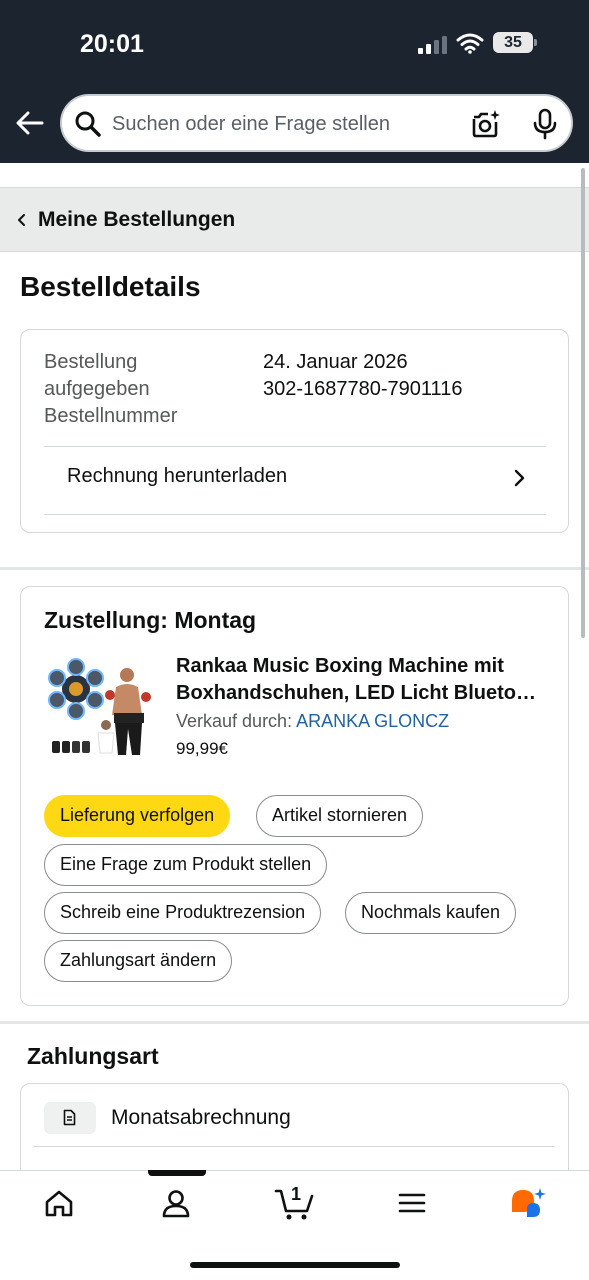  I want to click on camera-icon, so click(486, 124).